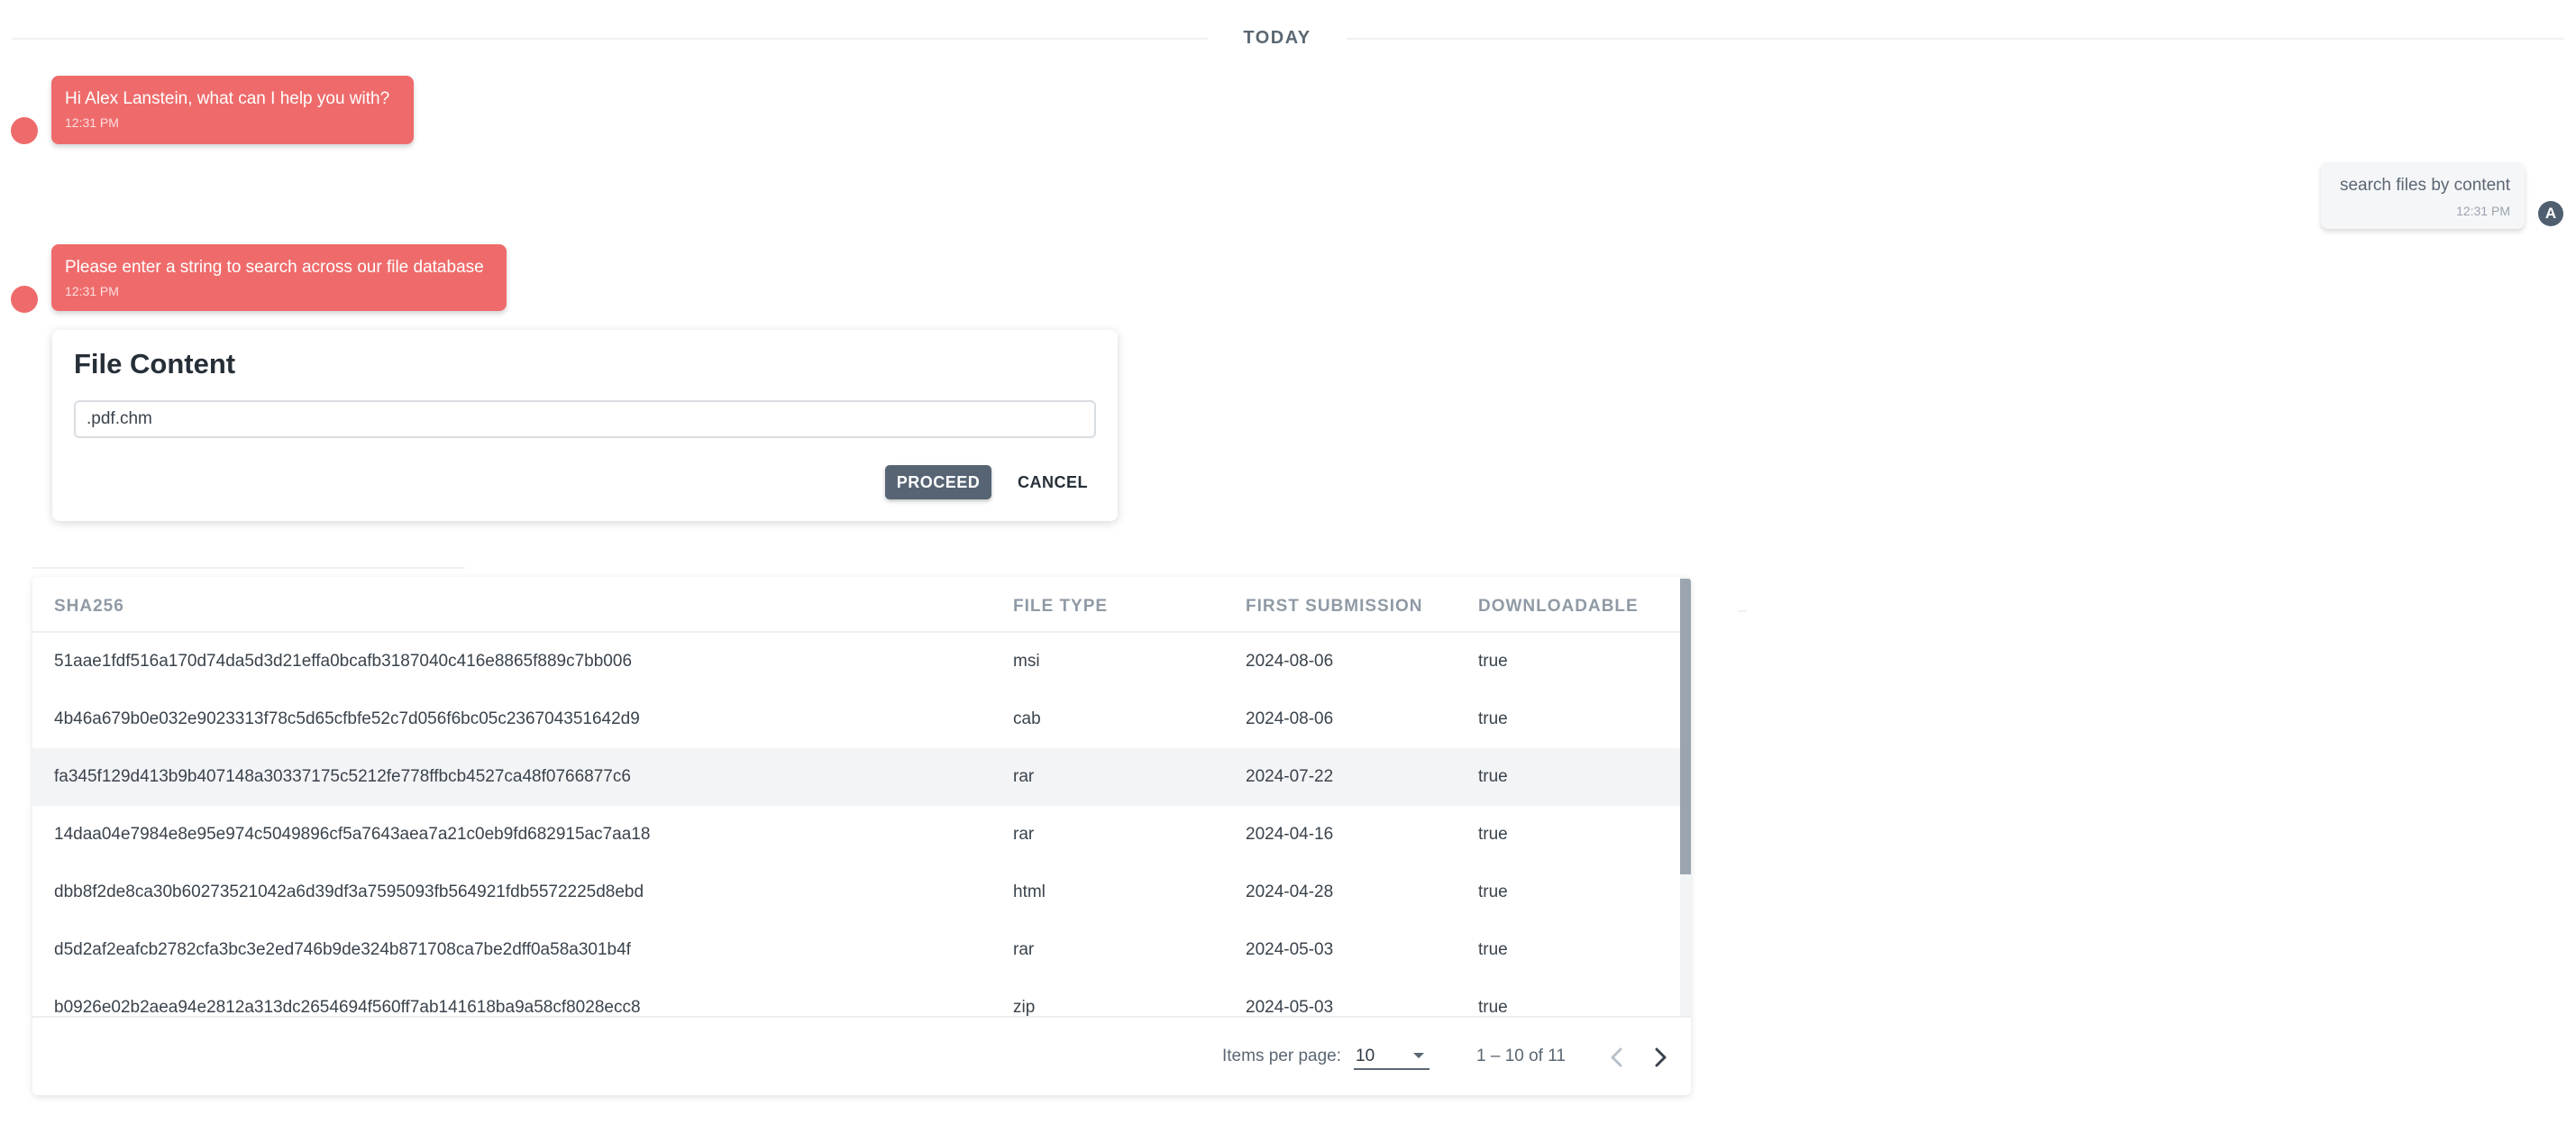 The height and width of the screenshot is (1143, 2576). I want to click on chevron-left-icon, so click(1617, 1057).